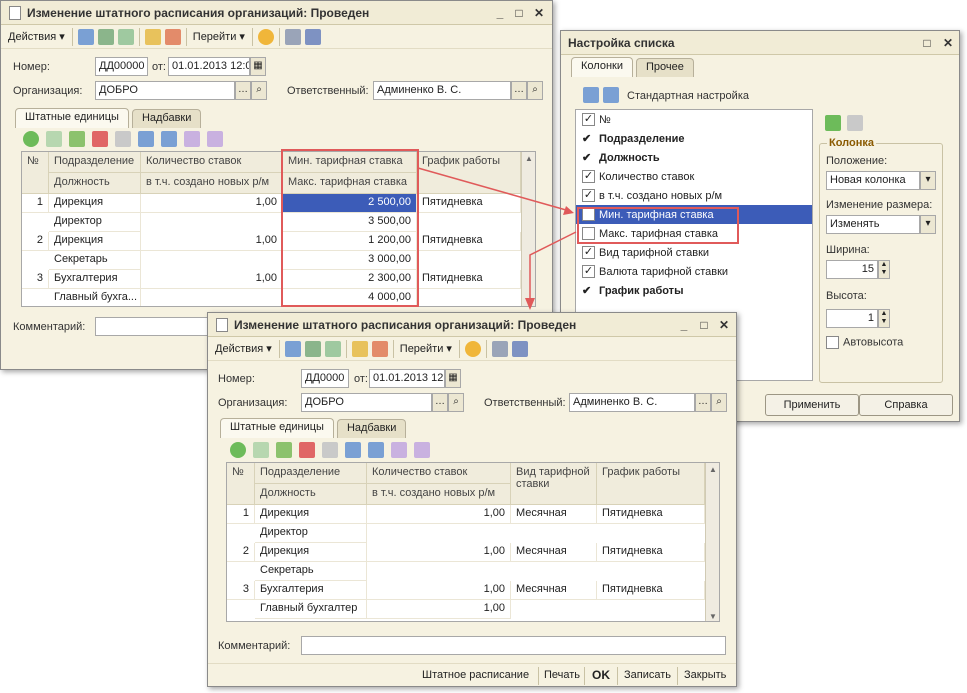  I want to click on copy-row-icon, so click(54, 139).